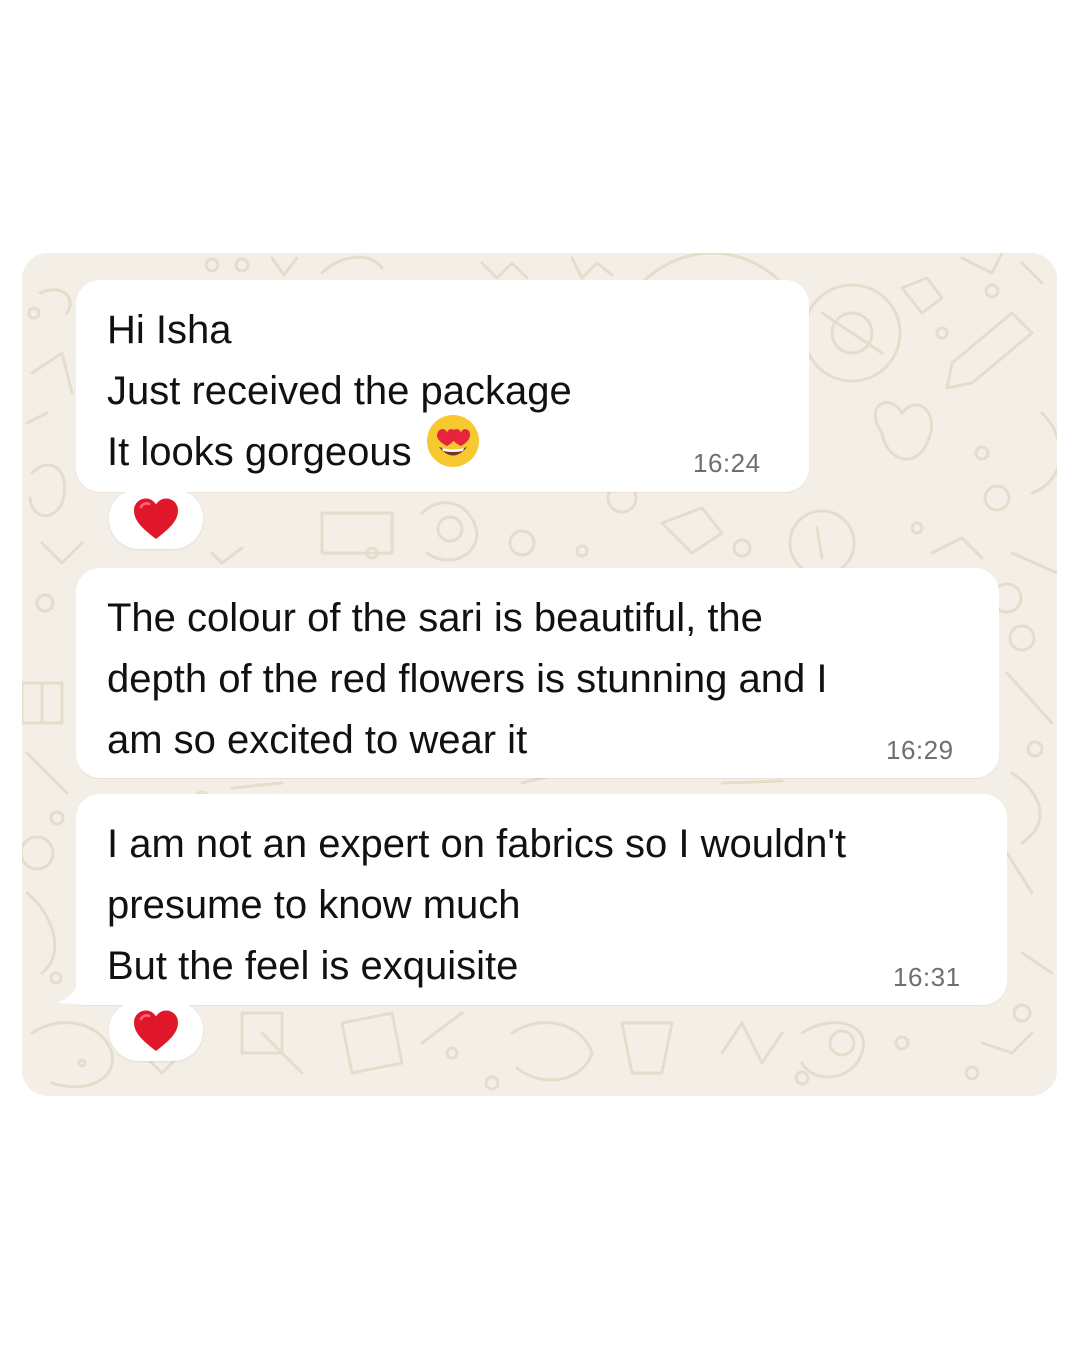 This screenshot has height=1350, width=1080. What do you see at coordinates (727, 463) in the screenshot?
I see `message-timestamp: 16:24` at bounding box center [727, 463].